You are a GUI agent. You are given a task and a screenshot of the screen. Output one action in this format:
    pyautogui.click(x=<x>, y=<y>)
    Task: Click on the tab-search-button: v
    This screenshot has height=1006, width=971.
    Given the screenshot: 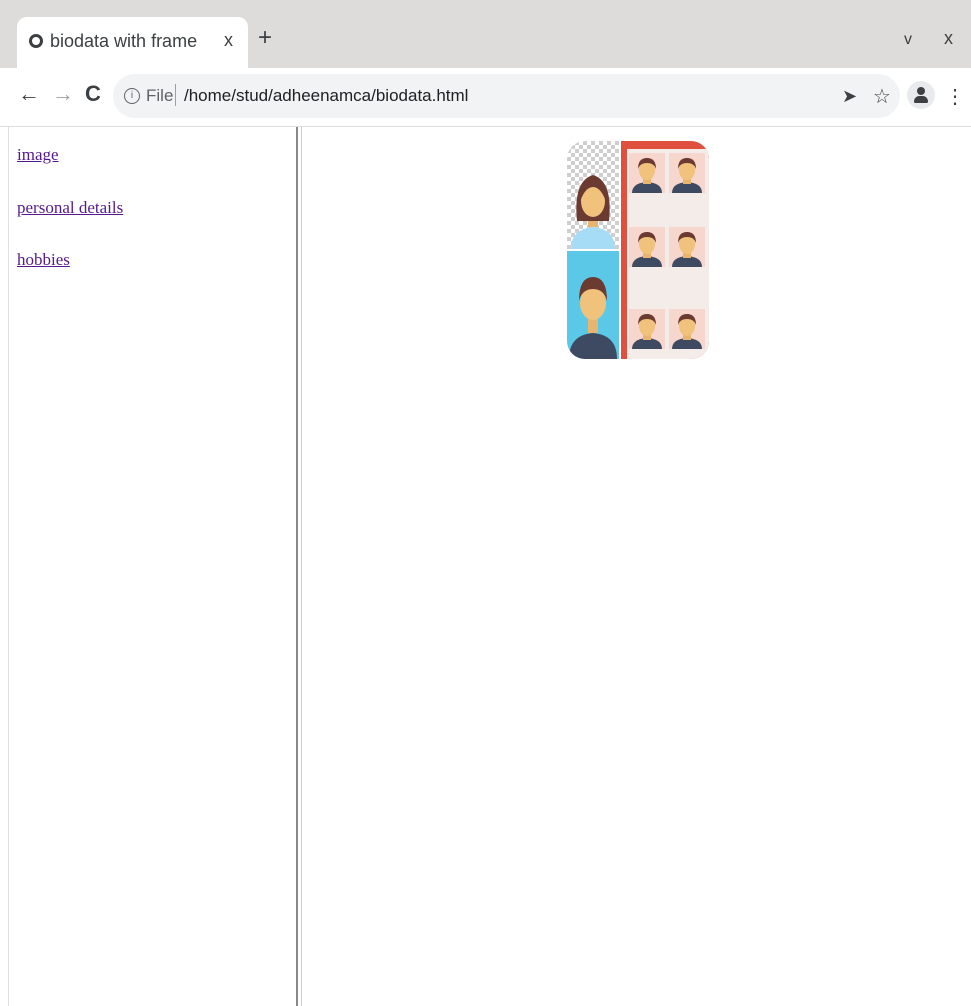 What is the action you would take?
    pyautogui.click(x=908, y=40)
    